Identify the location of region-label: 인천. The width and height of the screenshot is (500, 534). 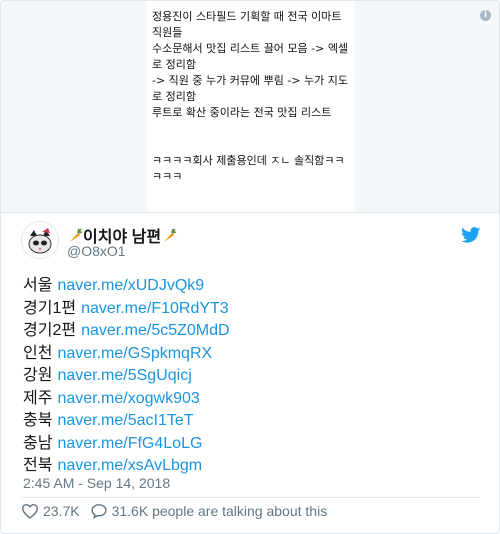
(38, 353).